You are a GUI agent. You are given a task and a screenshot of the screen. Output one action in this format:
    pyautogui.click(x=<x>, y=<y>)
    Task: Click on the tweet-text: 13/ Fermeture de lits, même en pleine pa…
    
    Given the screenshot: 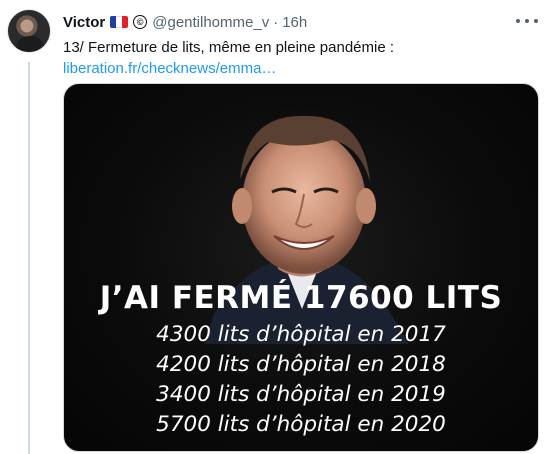 What is the action you would take?
    pyautogui.click(x=229, y=47)
    